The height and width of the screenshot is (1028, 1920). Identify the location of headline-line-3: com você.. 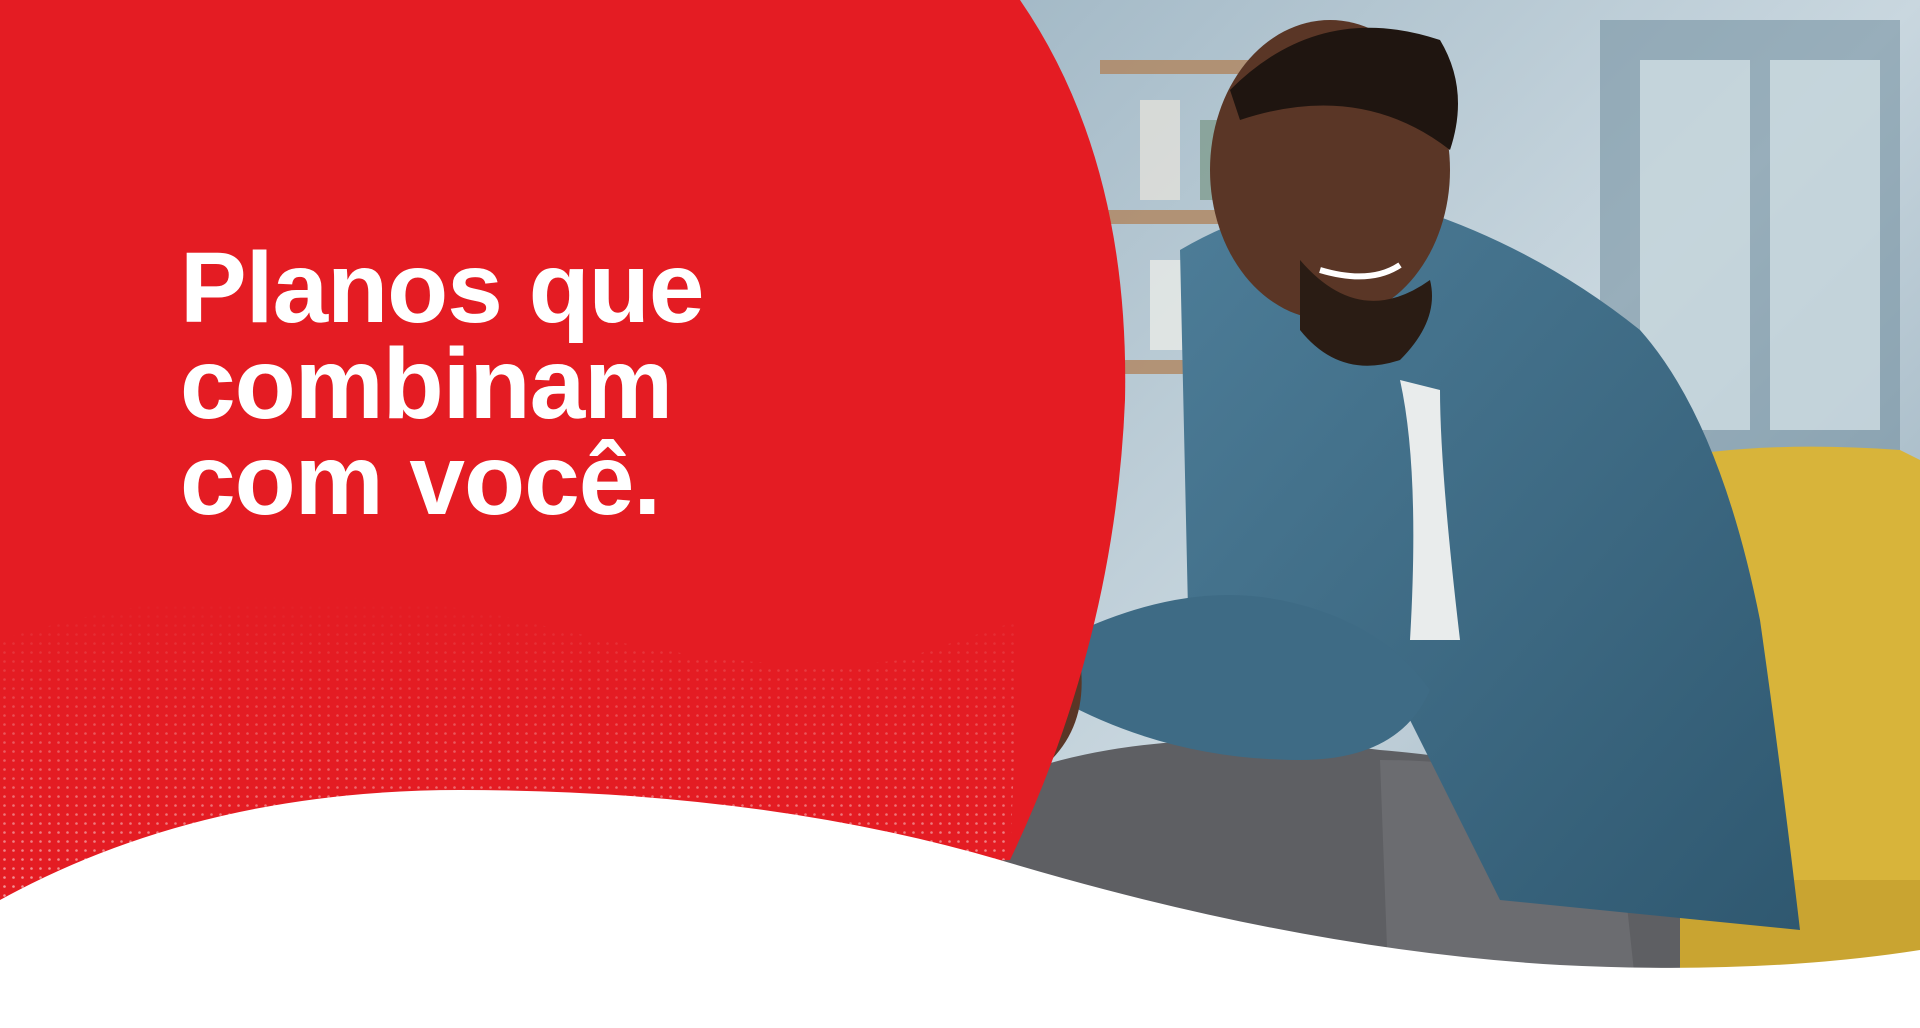
(420, 480).